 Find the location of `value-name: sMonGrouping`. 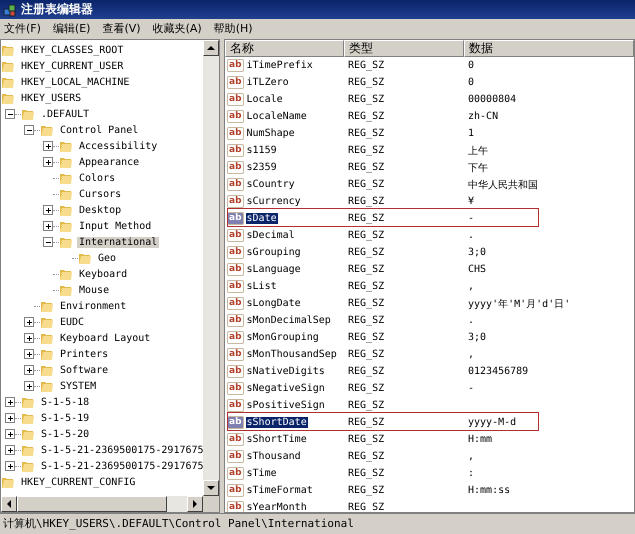

value-name: sMonGrouping is located at coordinates (283, 337).